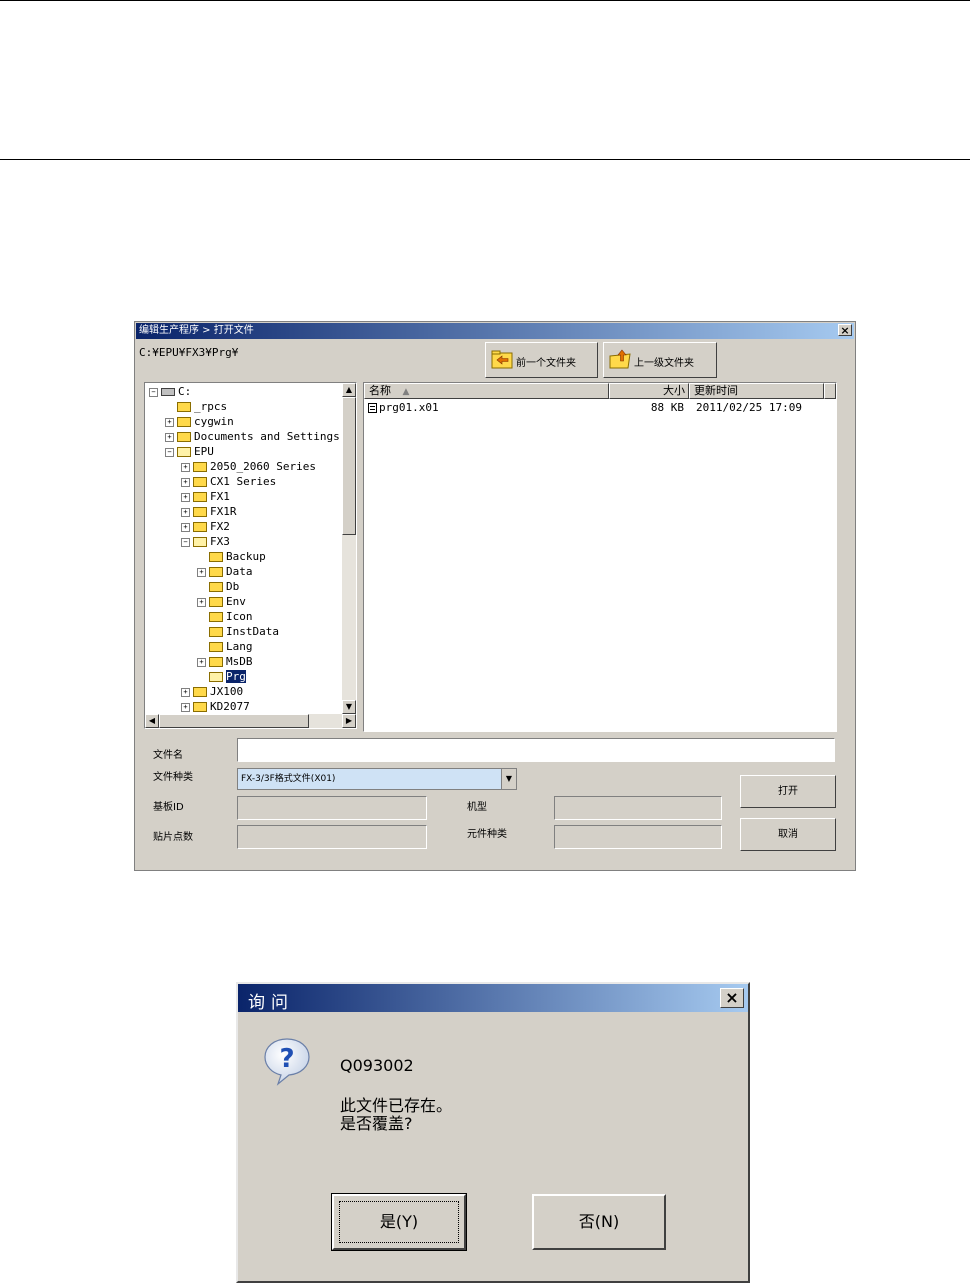 The height and width of the screenshot is (1283, 970). Describe the element at coordinates (349, 721) in the screenshot. I see `scroll-right-arrow: ▶` at that location.